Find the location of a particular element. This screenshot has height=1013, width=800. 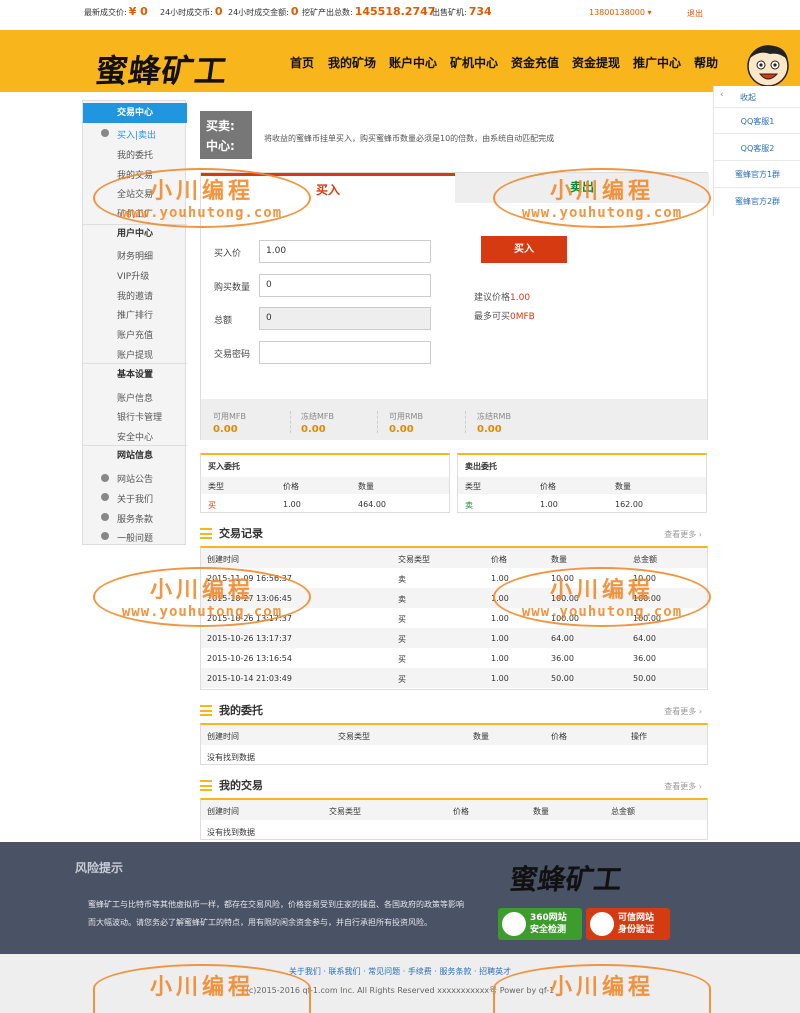

footer-link-jobs: 招聘英才 is located at coordinates (495, 971).